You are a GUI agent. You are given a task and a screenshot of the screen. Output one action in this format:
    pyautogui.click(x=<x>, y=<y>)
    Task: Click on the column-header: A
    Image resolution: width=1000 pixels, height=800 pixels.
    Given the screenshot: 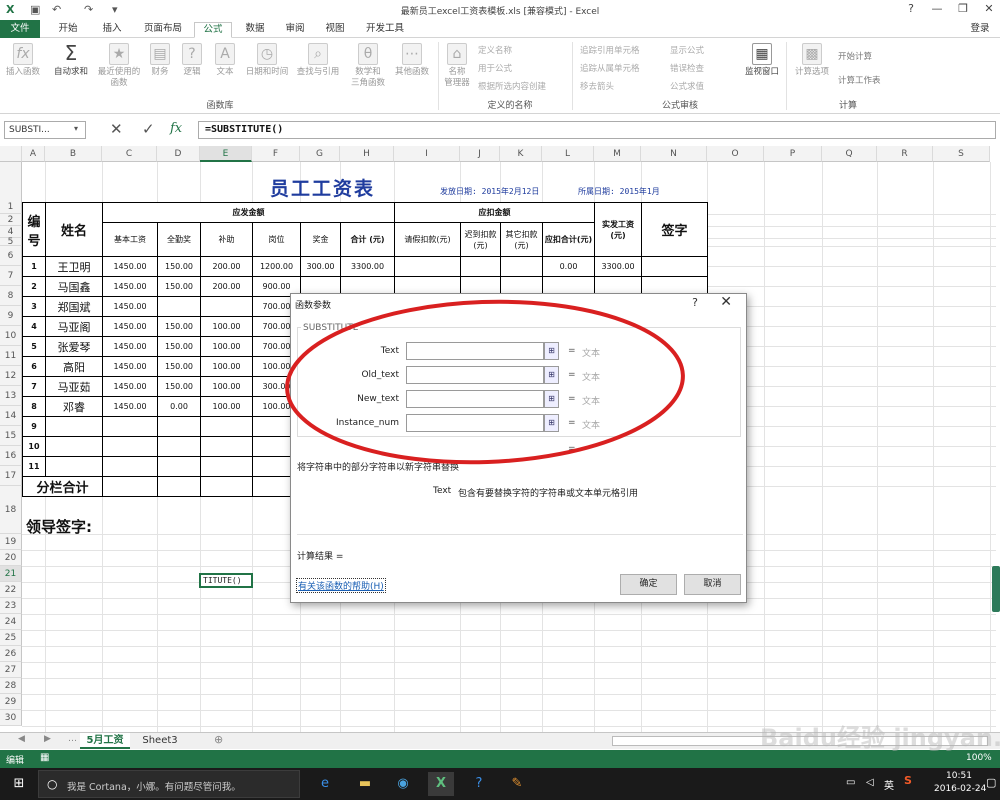 What is the action you would take?
    pyautogui.click(x=33, y=154)
    